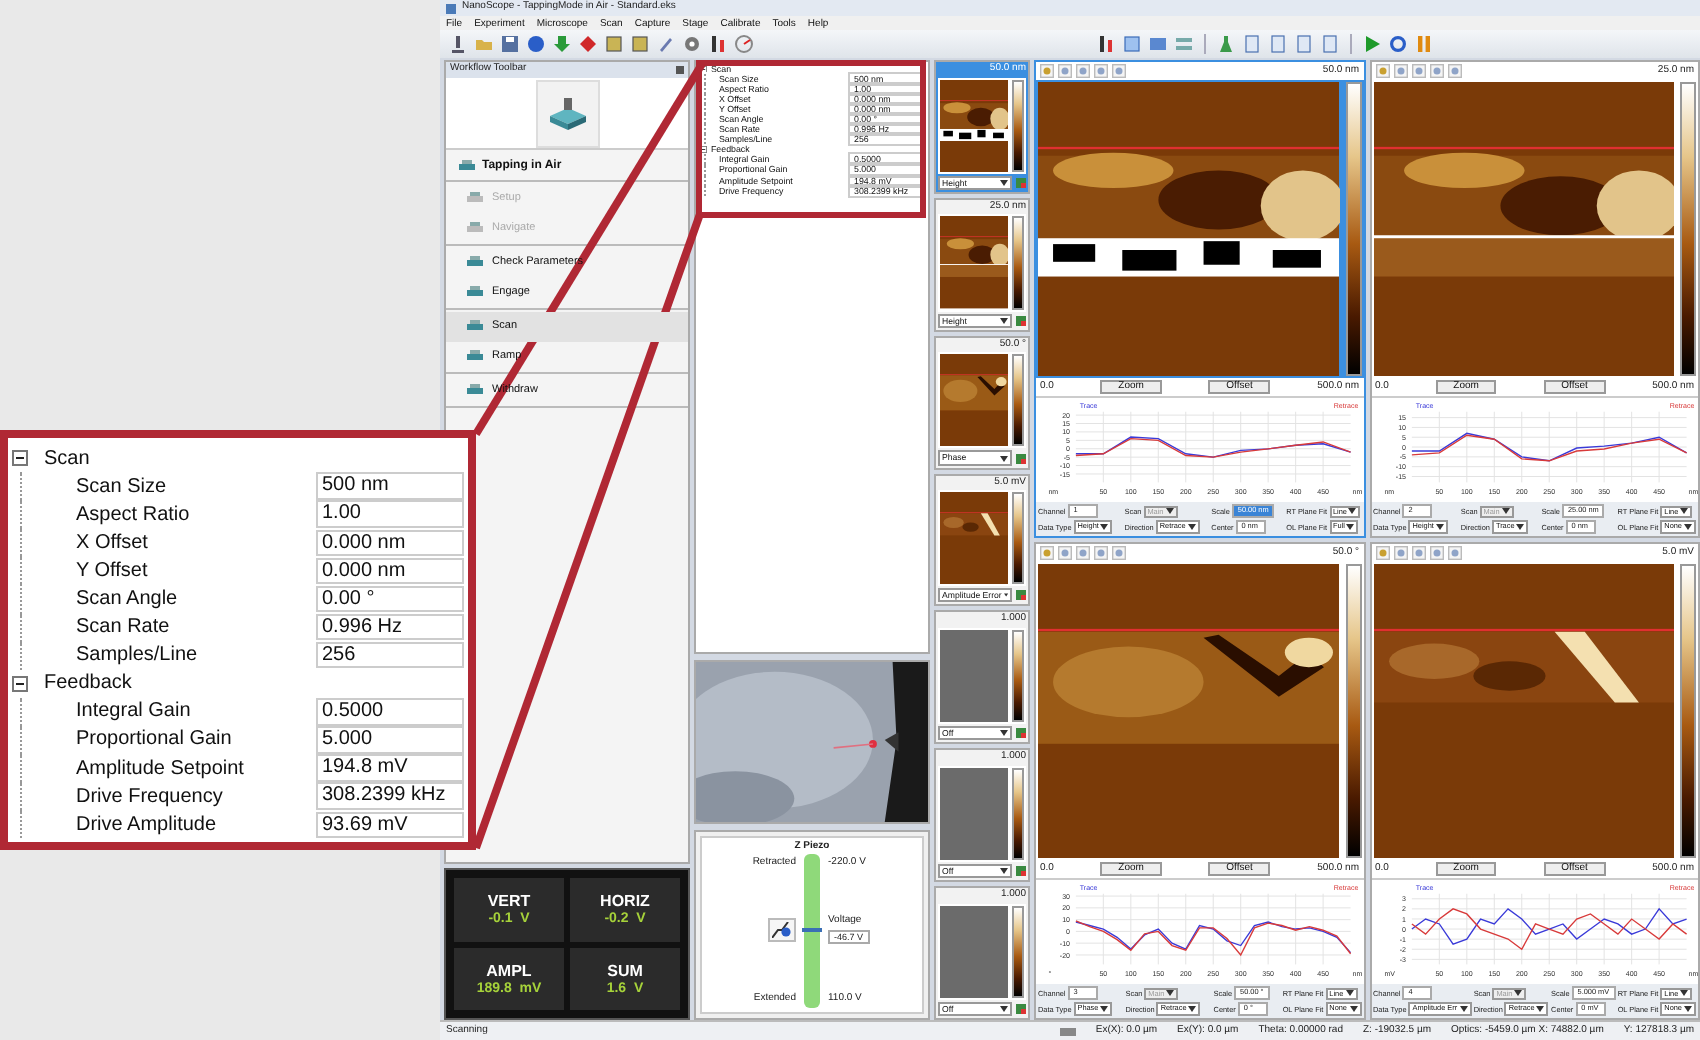 The width and height of the screenshot is (1700, 1040). I want to click on parameter-value: 256, so click(390, 655).